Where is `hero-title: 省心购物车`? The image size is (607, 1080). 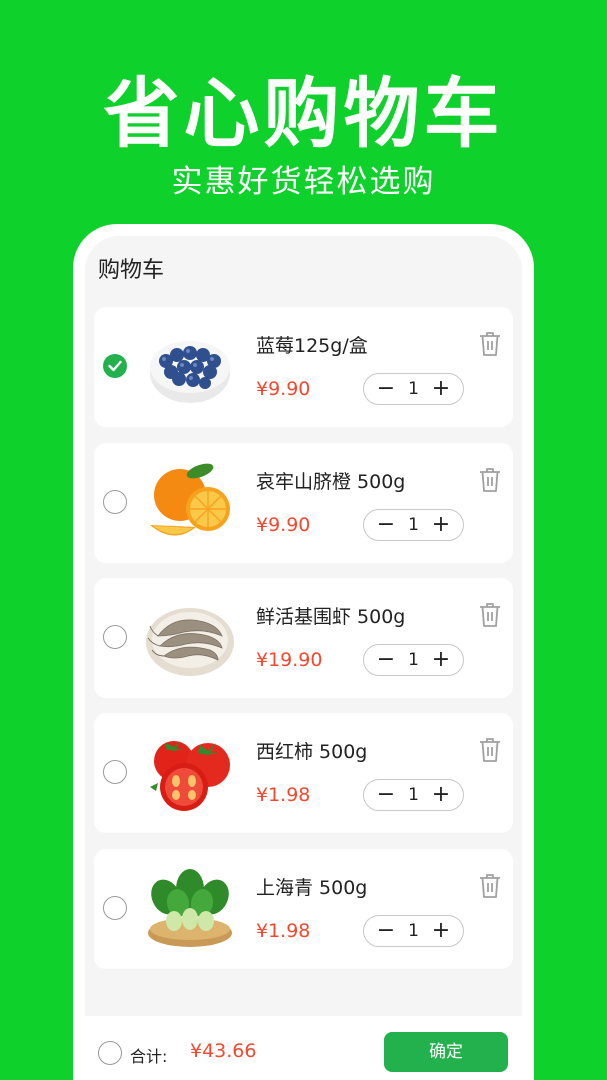 hero-title: 省心购物车 is located at coordinates (303, 113).